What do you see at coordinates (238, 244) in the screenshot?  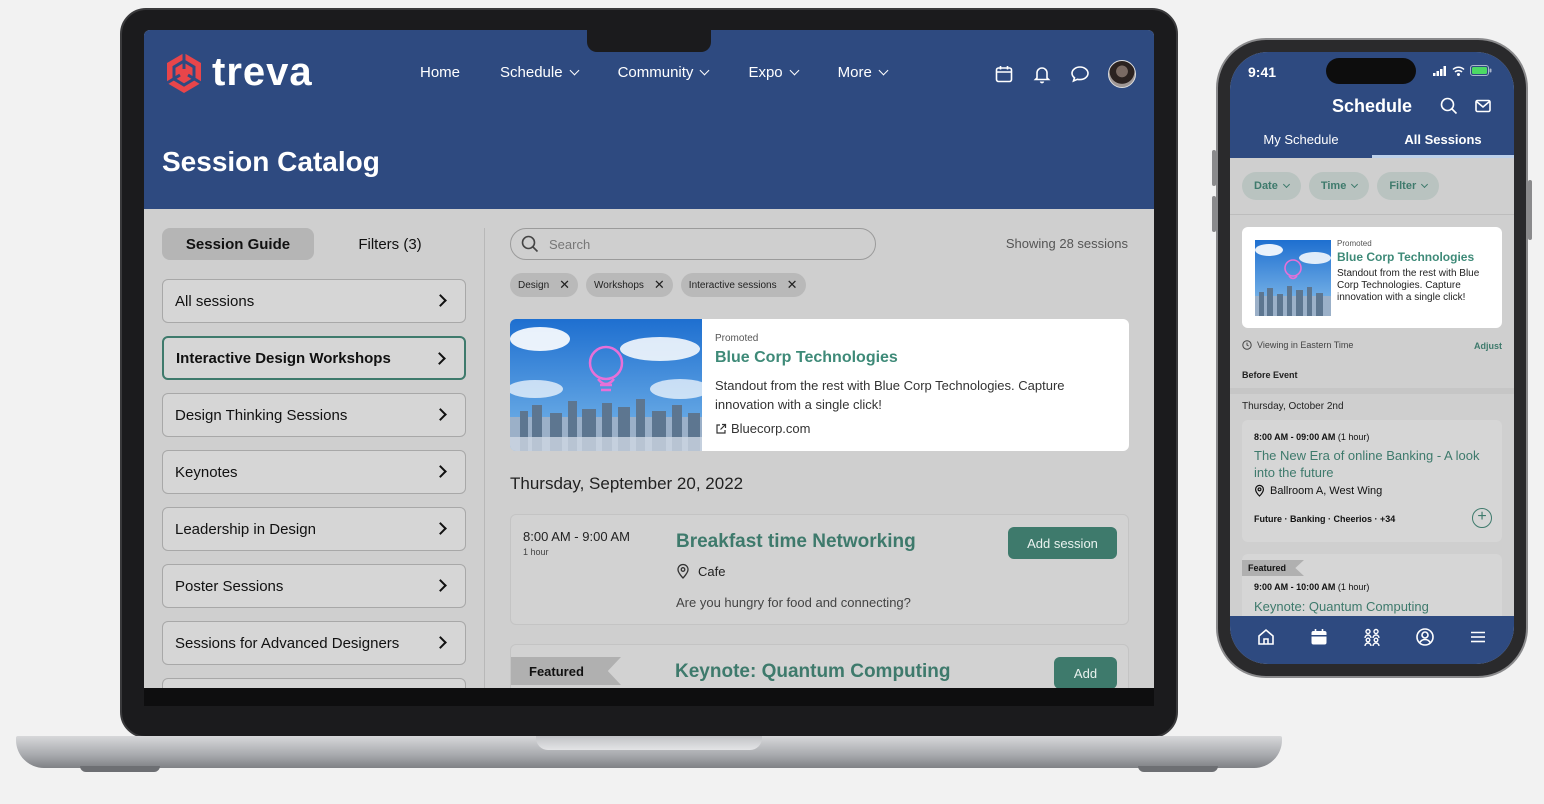 I see `tab-session-guide: Session Guide` at bounding box center [238, 244].